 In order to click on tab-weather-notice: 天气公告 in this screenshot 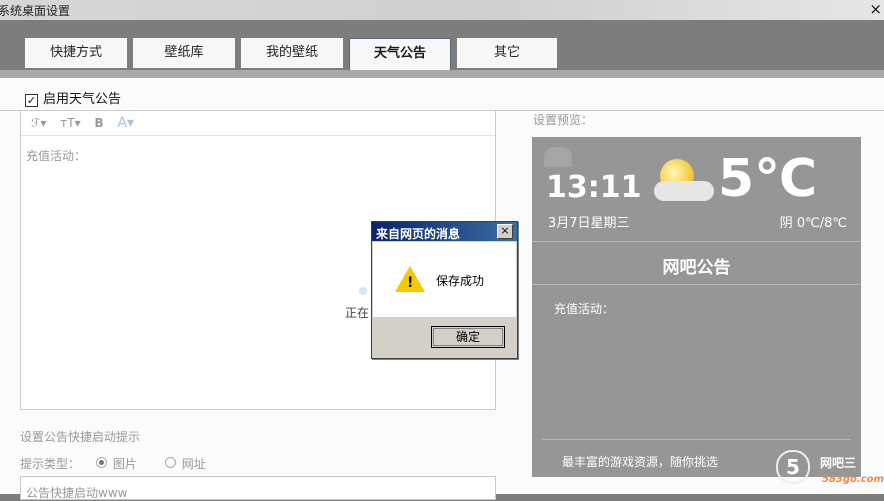, I will do `click(400, 54)`.